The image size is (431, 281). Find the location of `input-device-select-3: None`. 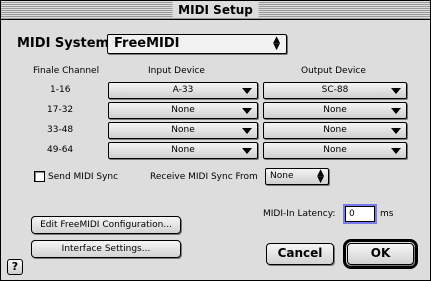

input-device-select-3: None is located at coordinates (183, 130).